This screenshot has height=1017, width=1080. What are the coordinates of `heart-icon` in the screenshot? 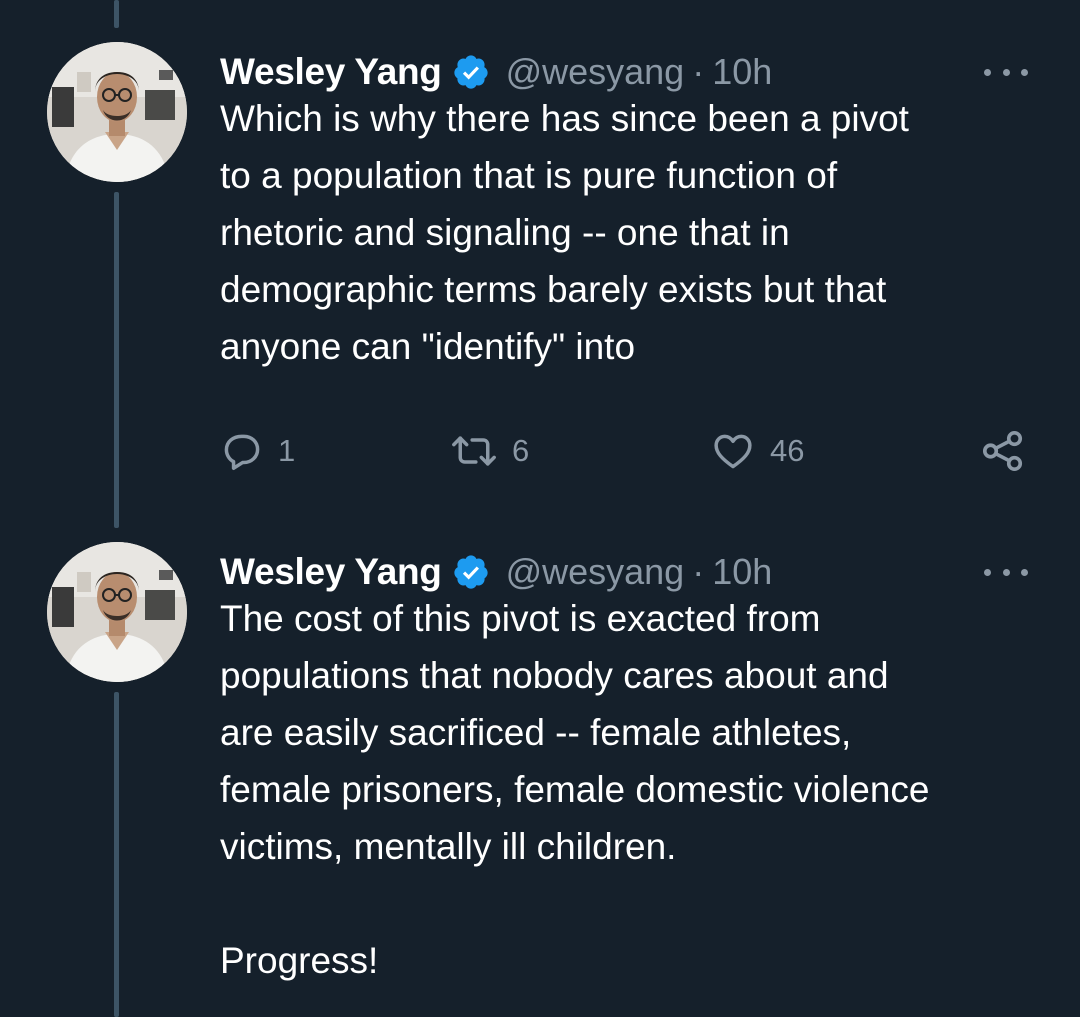 It's located at (733, 451).